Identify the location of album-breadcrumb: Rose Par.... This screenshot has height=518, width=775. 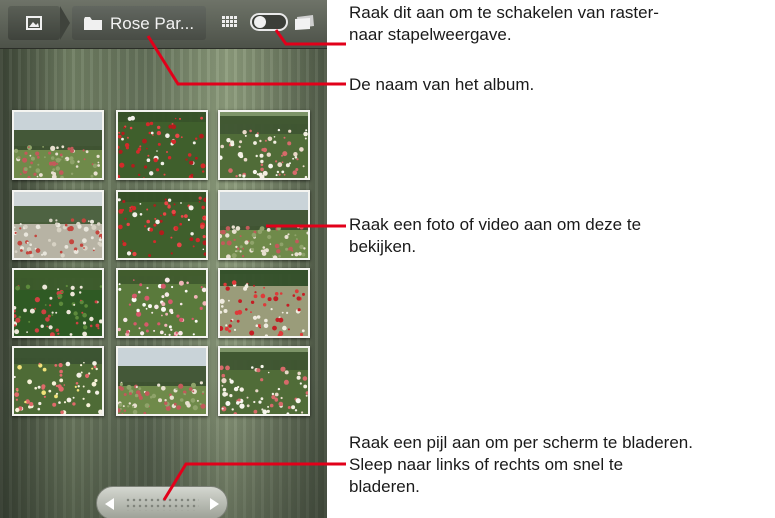
(139, 23).